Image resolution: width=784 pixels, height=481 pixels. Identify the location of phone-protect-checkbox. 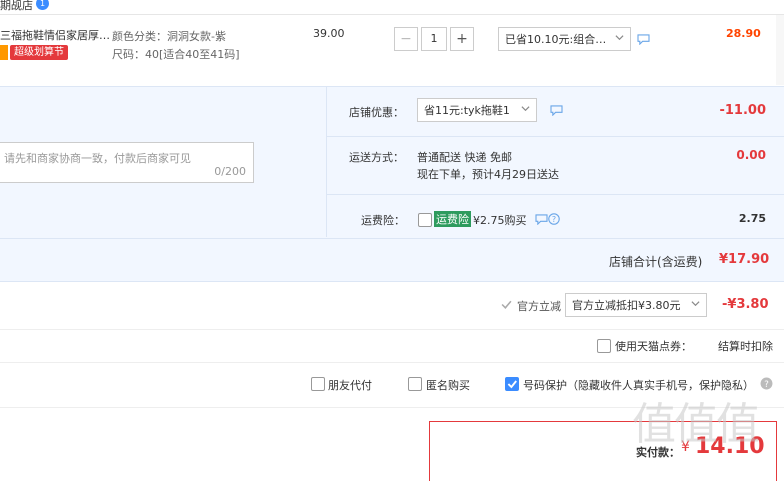
(512, 384).